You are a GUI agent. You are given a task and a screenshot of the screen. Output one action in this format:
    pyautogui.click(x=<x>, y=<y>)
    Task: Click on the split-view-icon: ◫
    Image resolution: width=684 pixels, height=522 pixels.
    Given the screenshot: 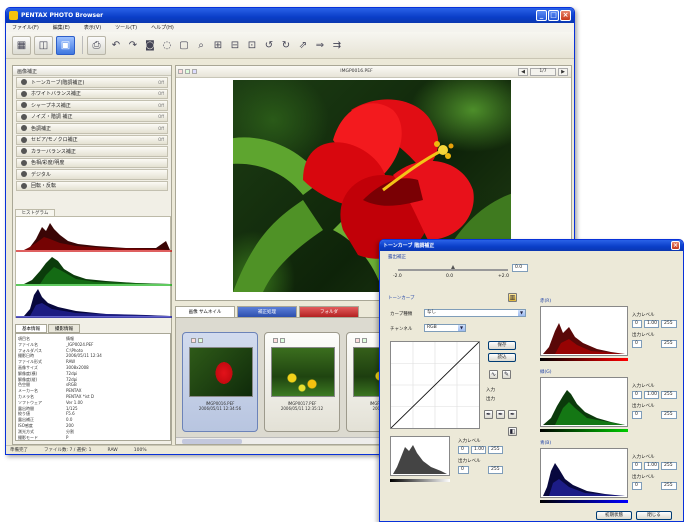 What is the action you would take?
    pyautogui.click(x=43, y=45)
    